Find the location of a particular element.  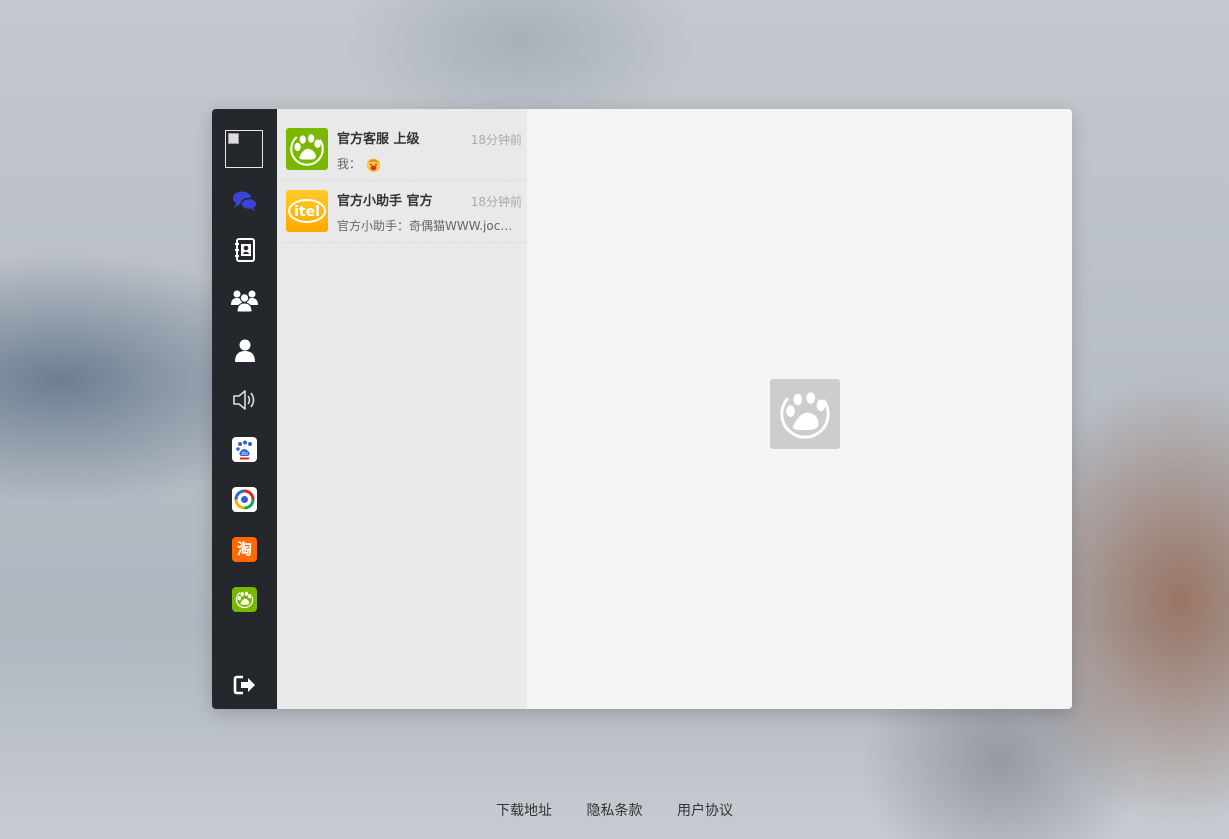

logout-icon is located at coordinates (244, 684).